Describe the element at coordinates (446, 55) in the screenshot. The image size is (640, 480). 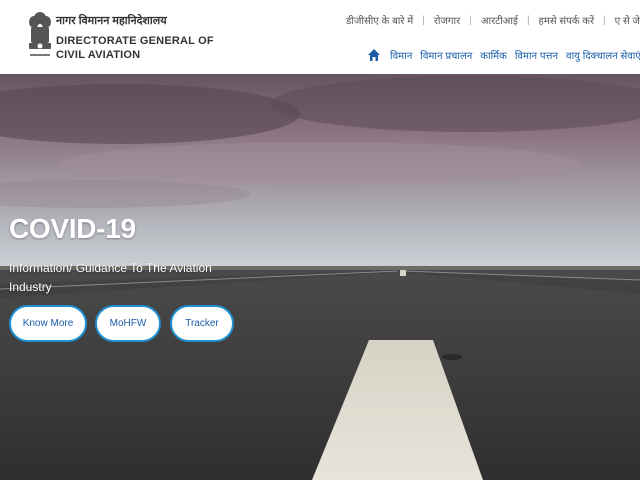
I see `nav-item-air-operations: विमान प्रचालन` at that location.